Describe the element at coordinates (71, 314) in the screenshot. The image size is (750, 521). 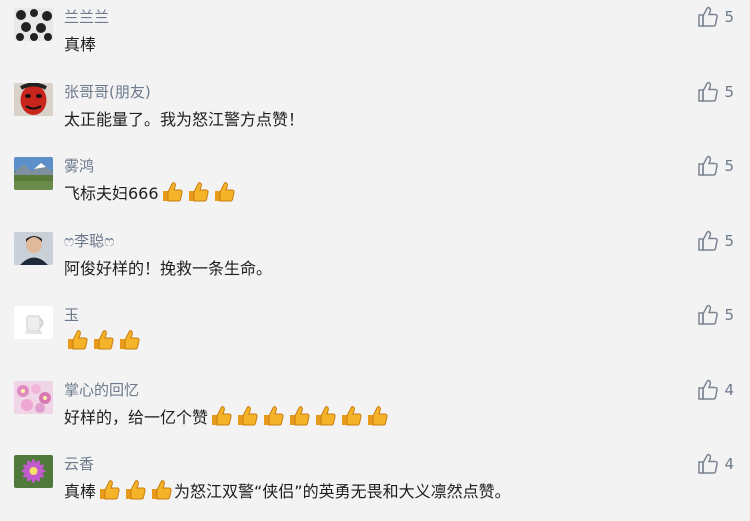
I see `commenter-name: 玉` at that location.